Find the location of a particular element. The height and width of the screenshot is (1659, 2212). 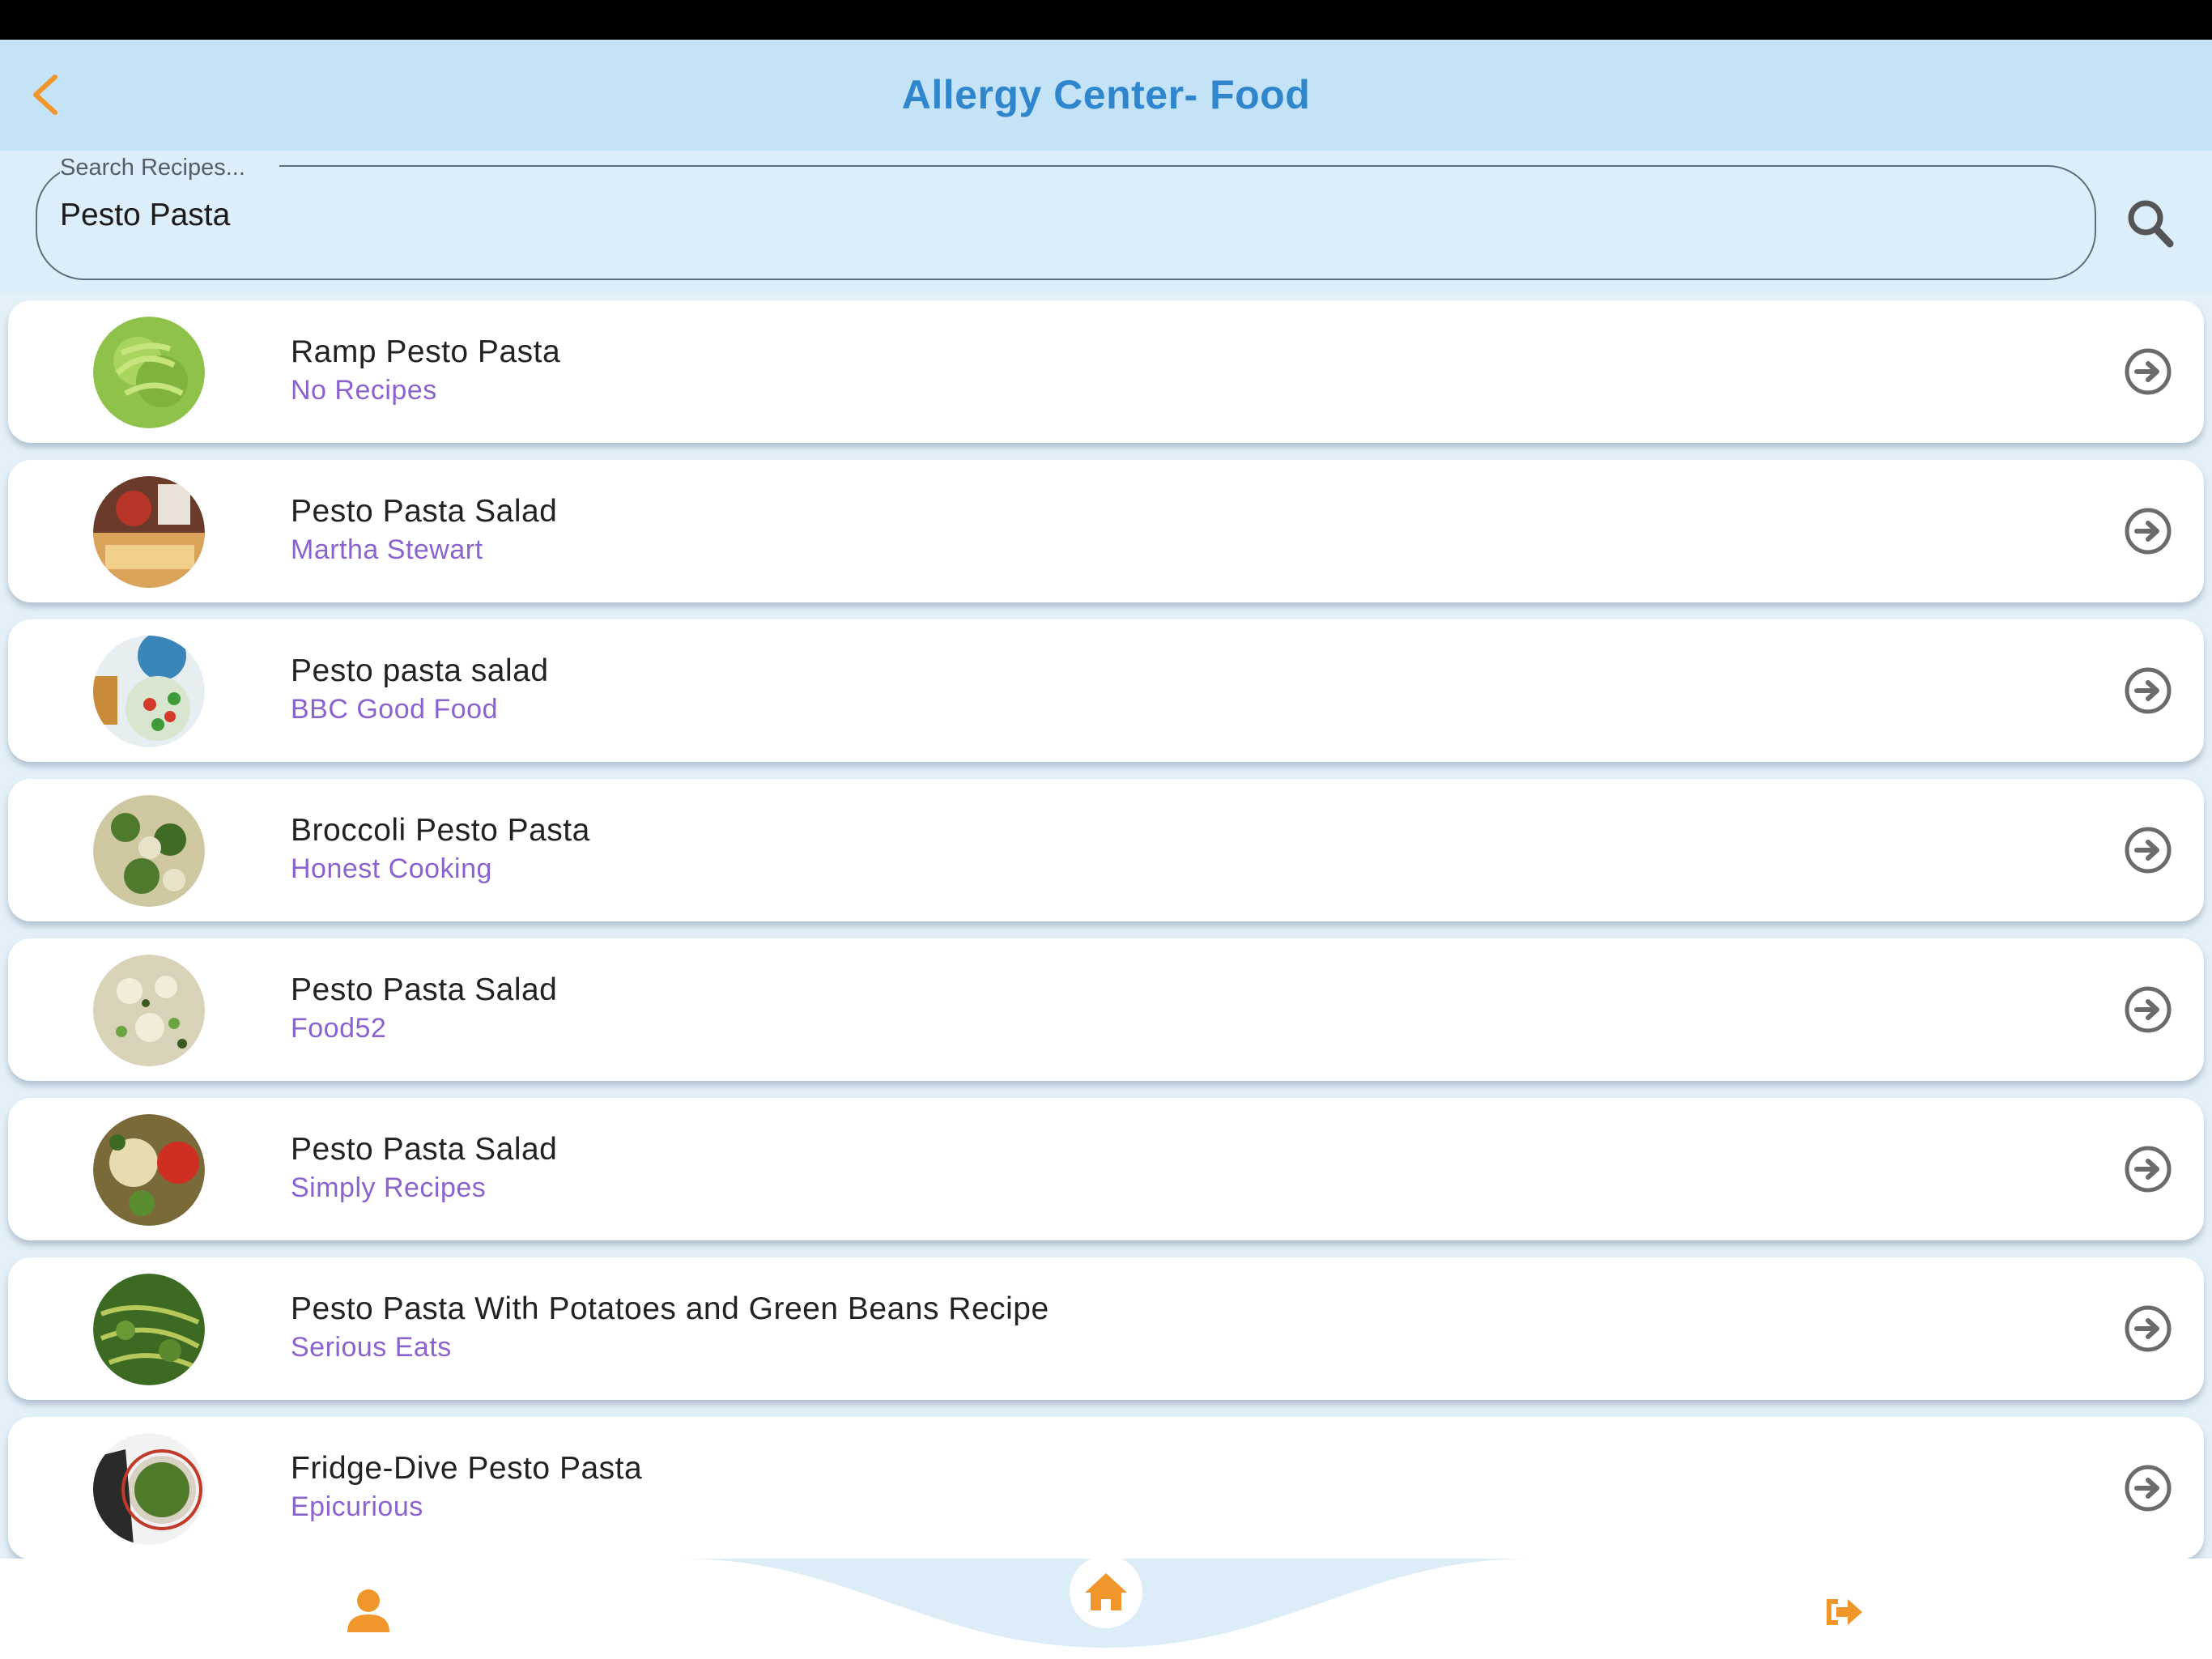

recipe-source: Martha Stewart is located at coordinates (387, 549).